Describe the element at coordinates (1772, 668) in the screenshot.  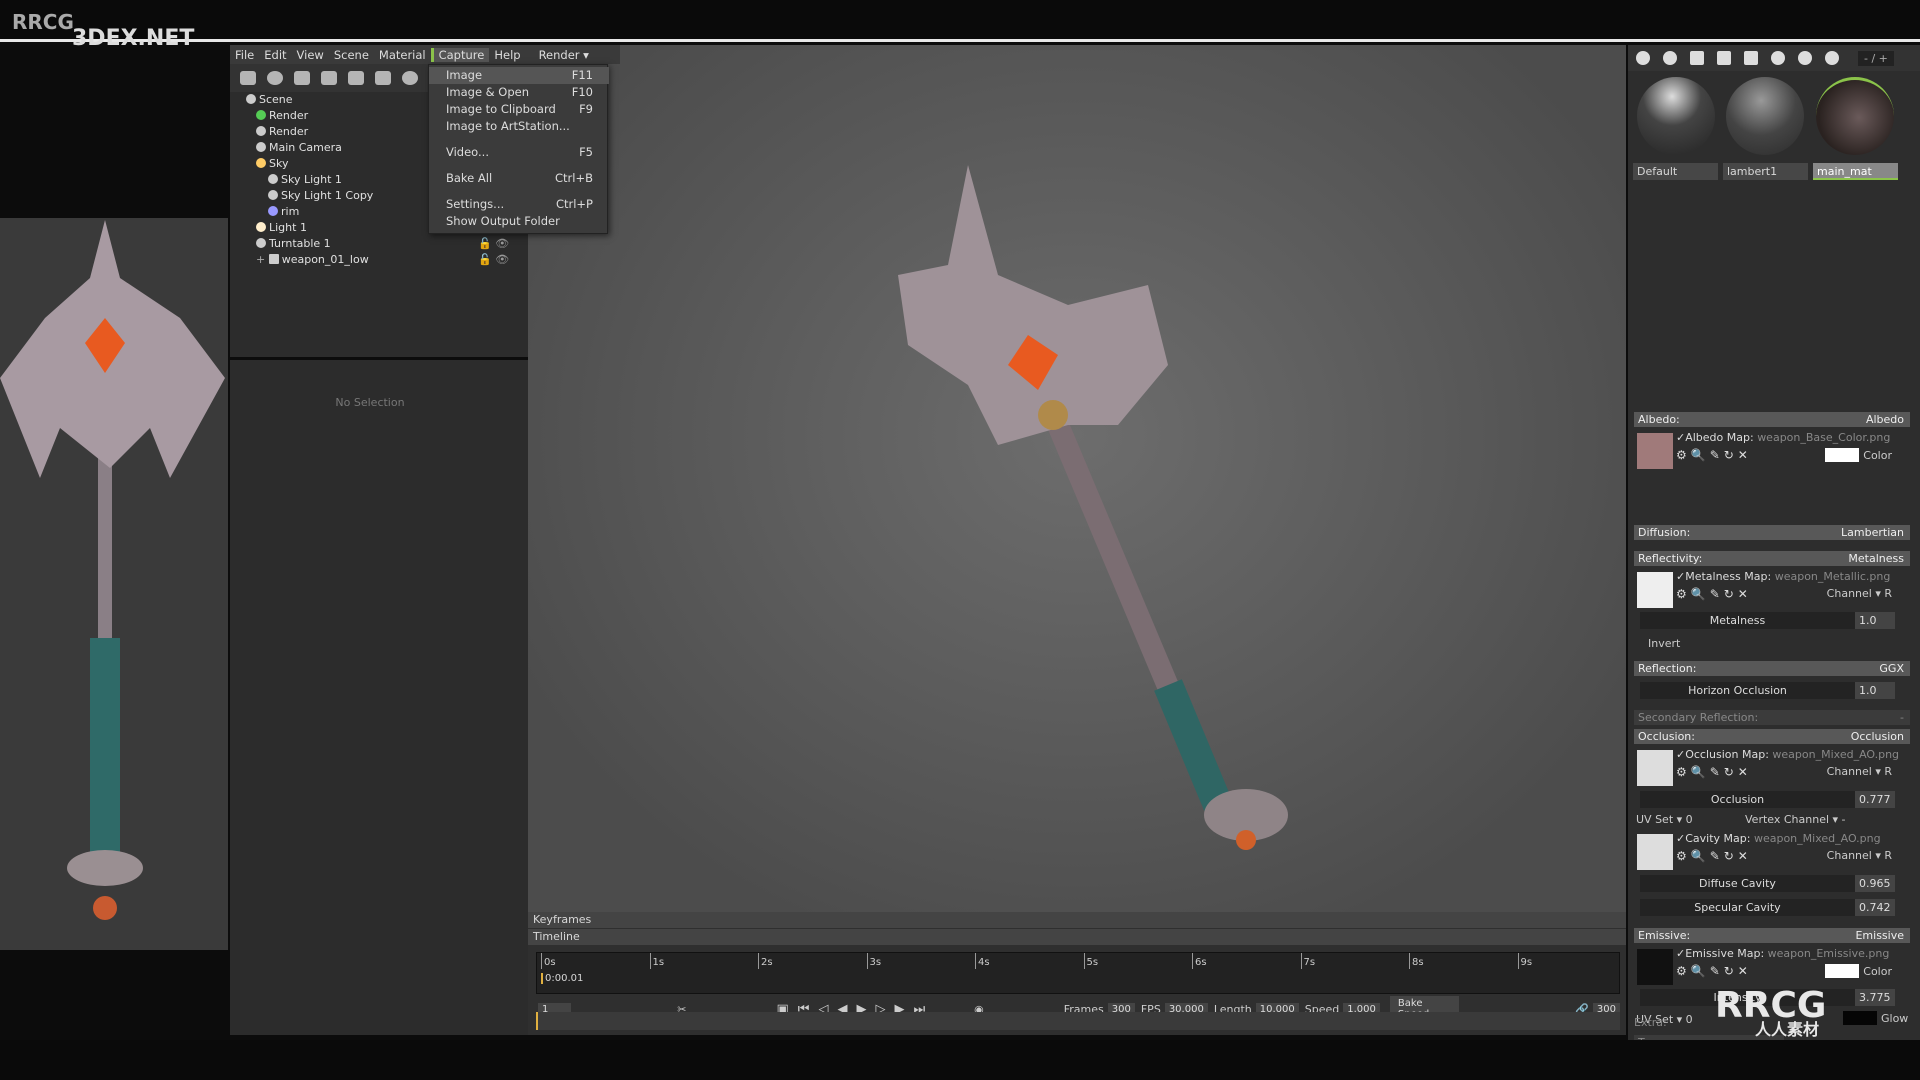
I see `reflection-header: Reflection: GGX` at that location.